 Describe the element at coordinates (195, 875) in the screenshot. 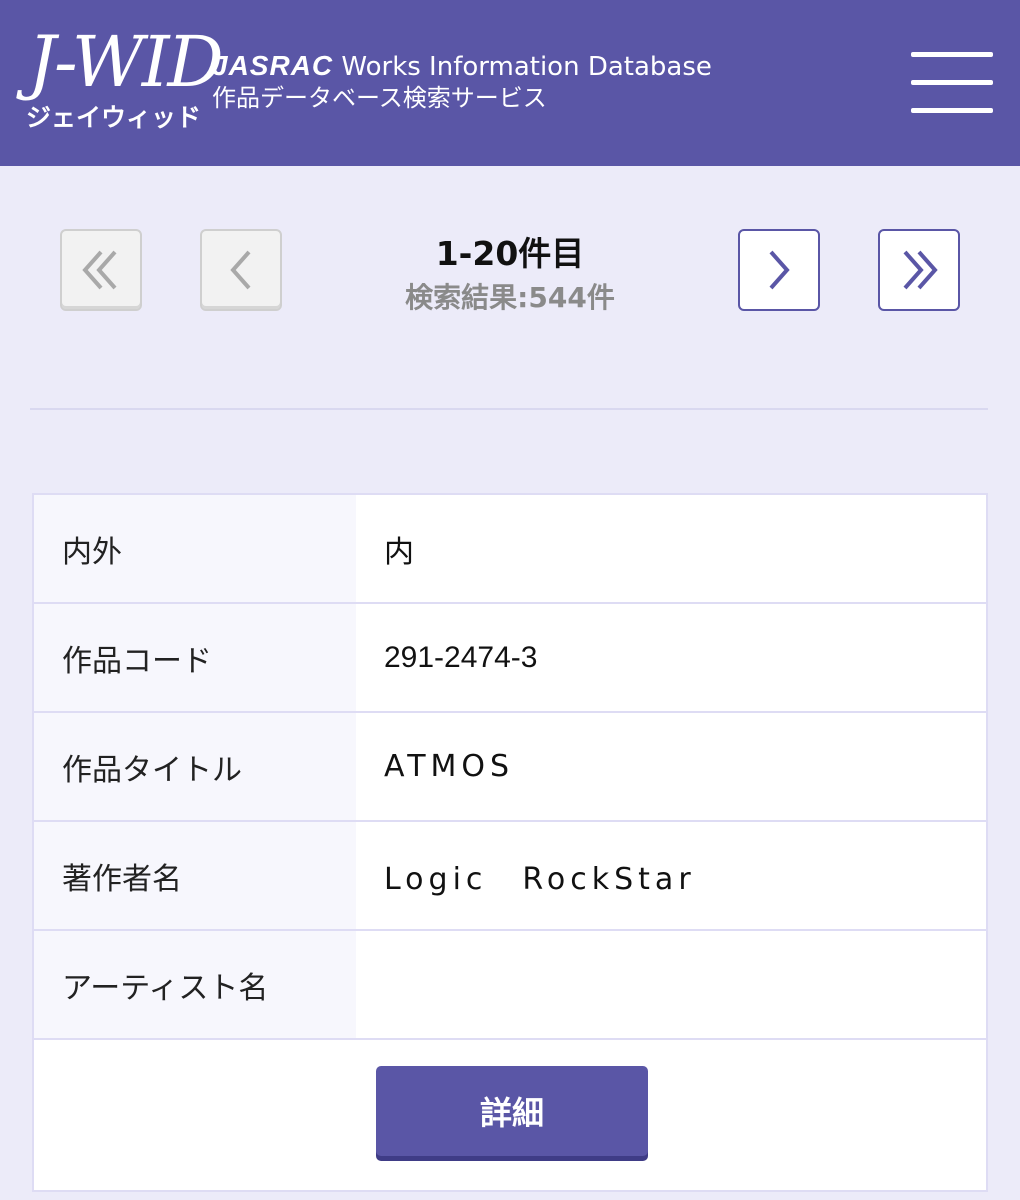

I see `row-label: 著作者名` at that location.